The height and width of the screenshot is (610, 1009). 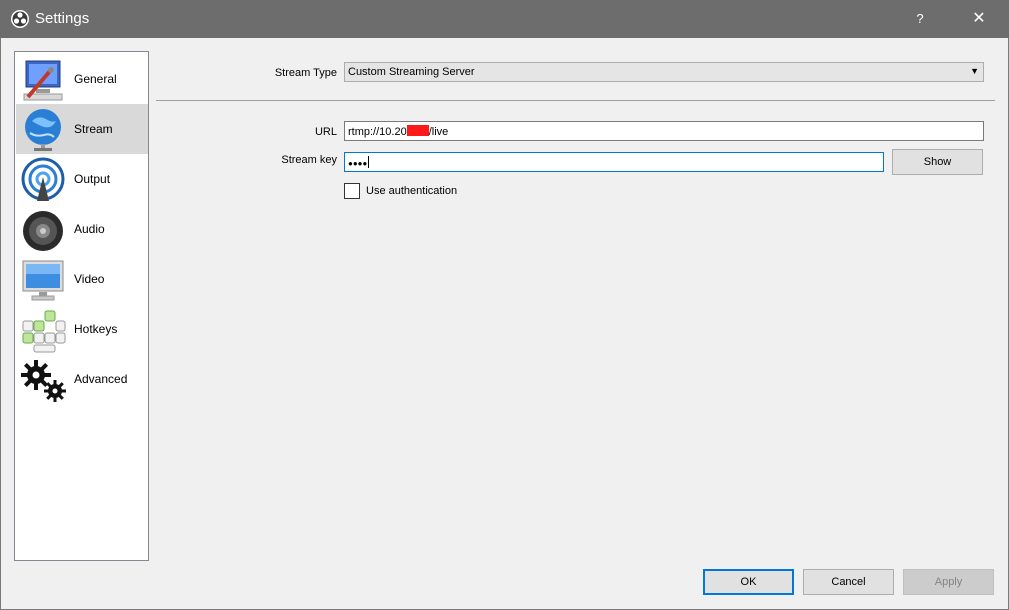 I want to click on monitor-icon, so click(x=43, y=280).